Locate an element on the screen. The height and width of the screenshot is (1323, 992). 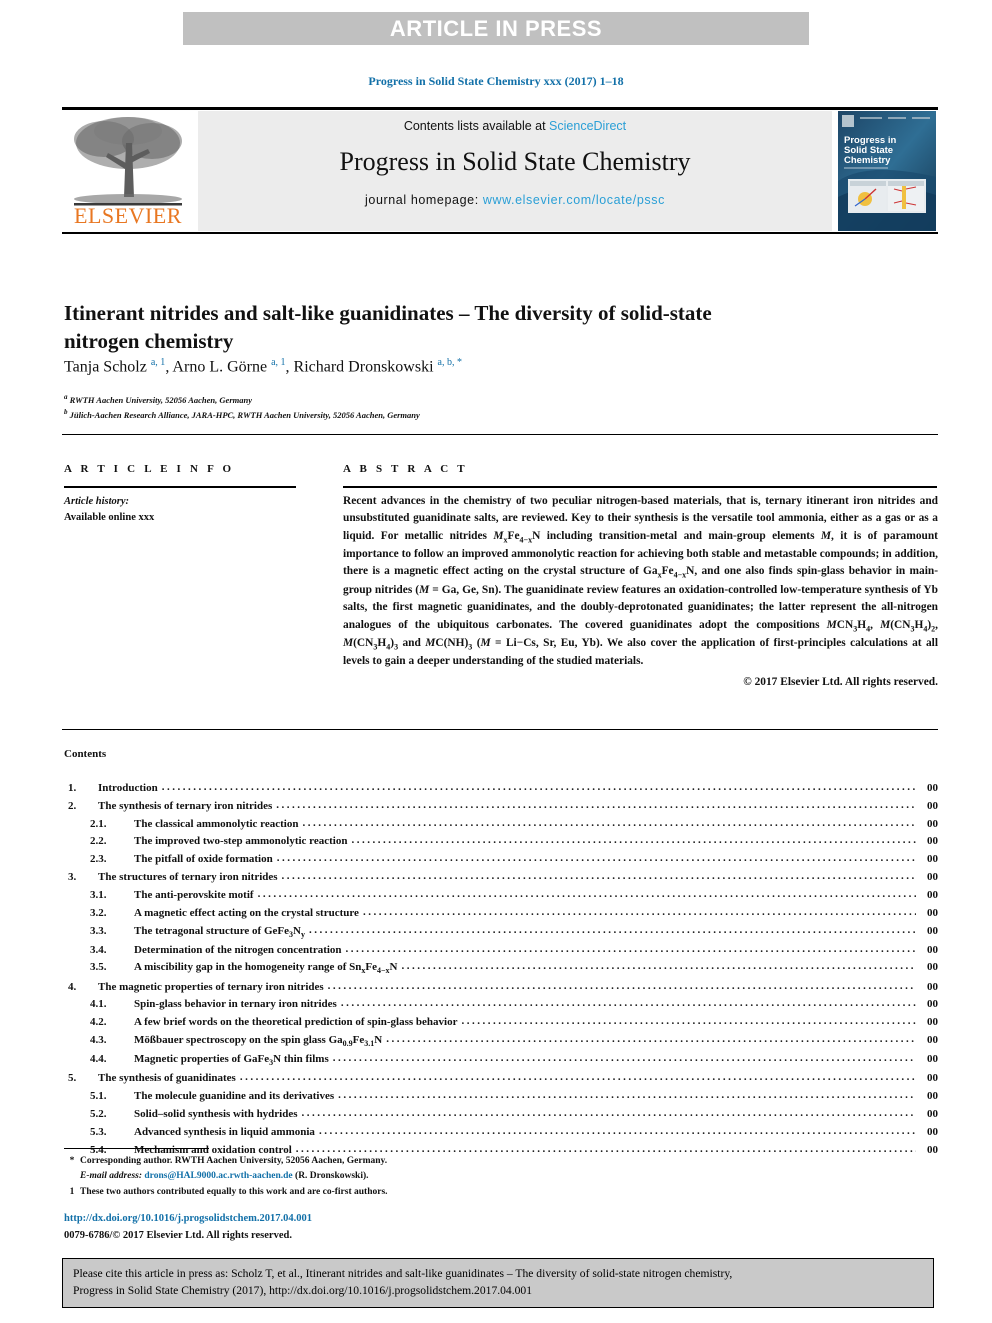
toc-entry-number: 5.2. is located at coordinates (98, 1113).